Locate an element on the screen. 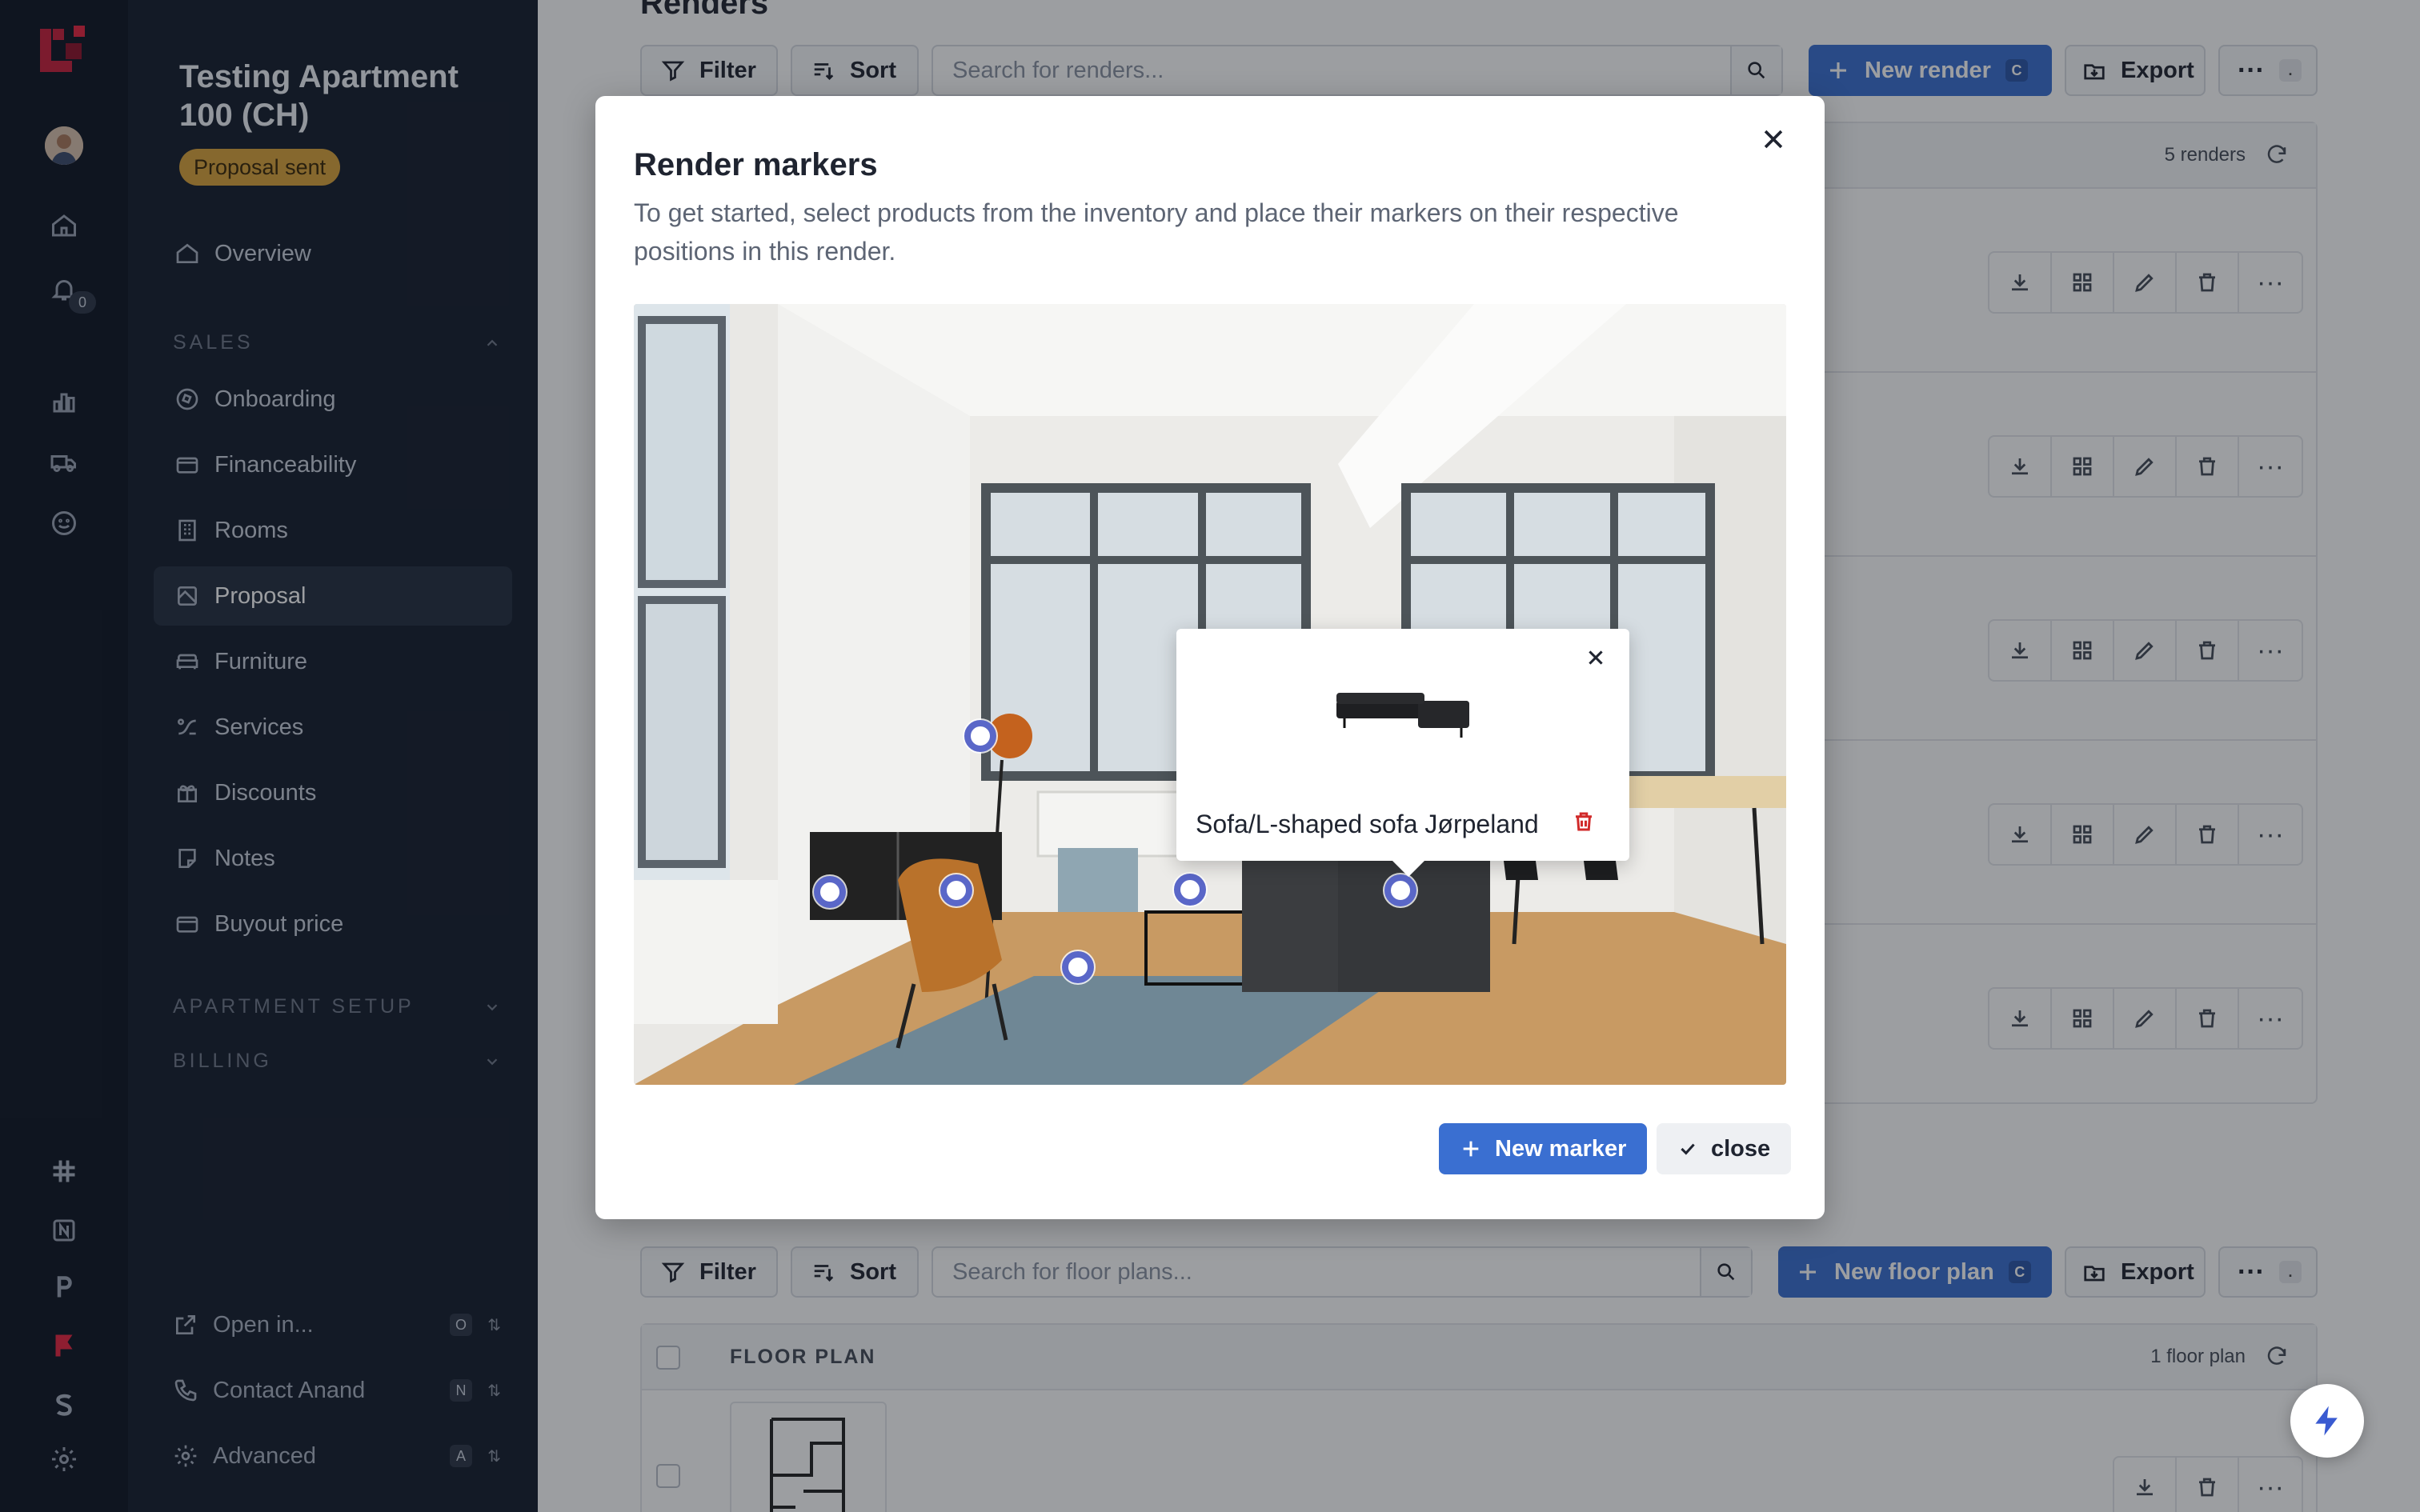 Image resolution: width=2420 pixels, height=1512 pixels. close-label: close is located at coordinates (1741, 1148).